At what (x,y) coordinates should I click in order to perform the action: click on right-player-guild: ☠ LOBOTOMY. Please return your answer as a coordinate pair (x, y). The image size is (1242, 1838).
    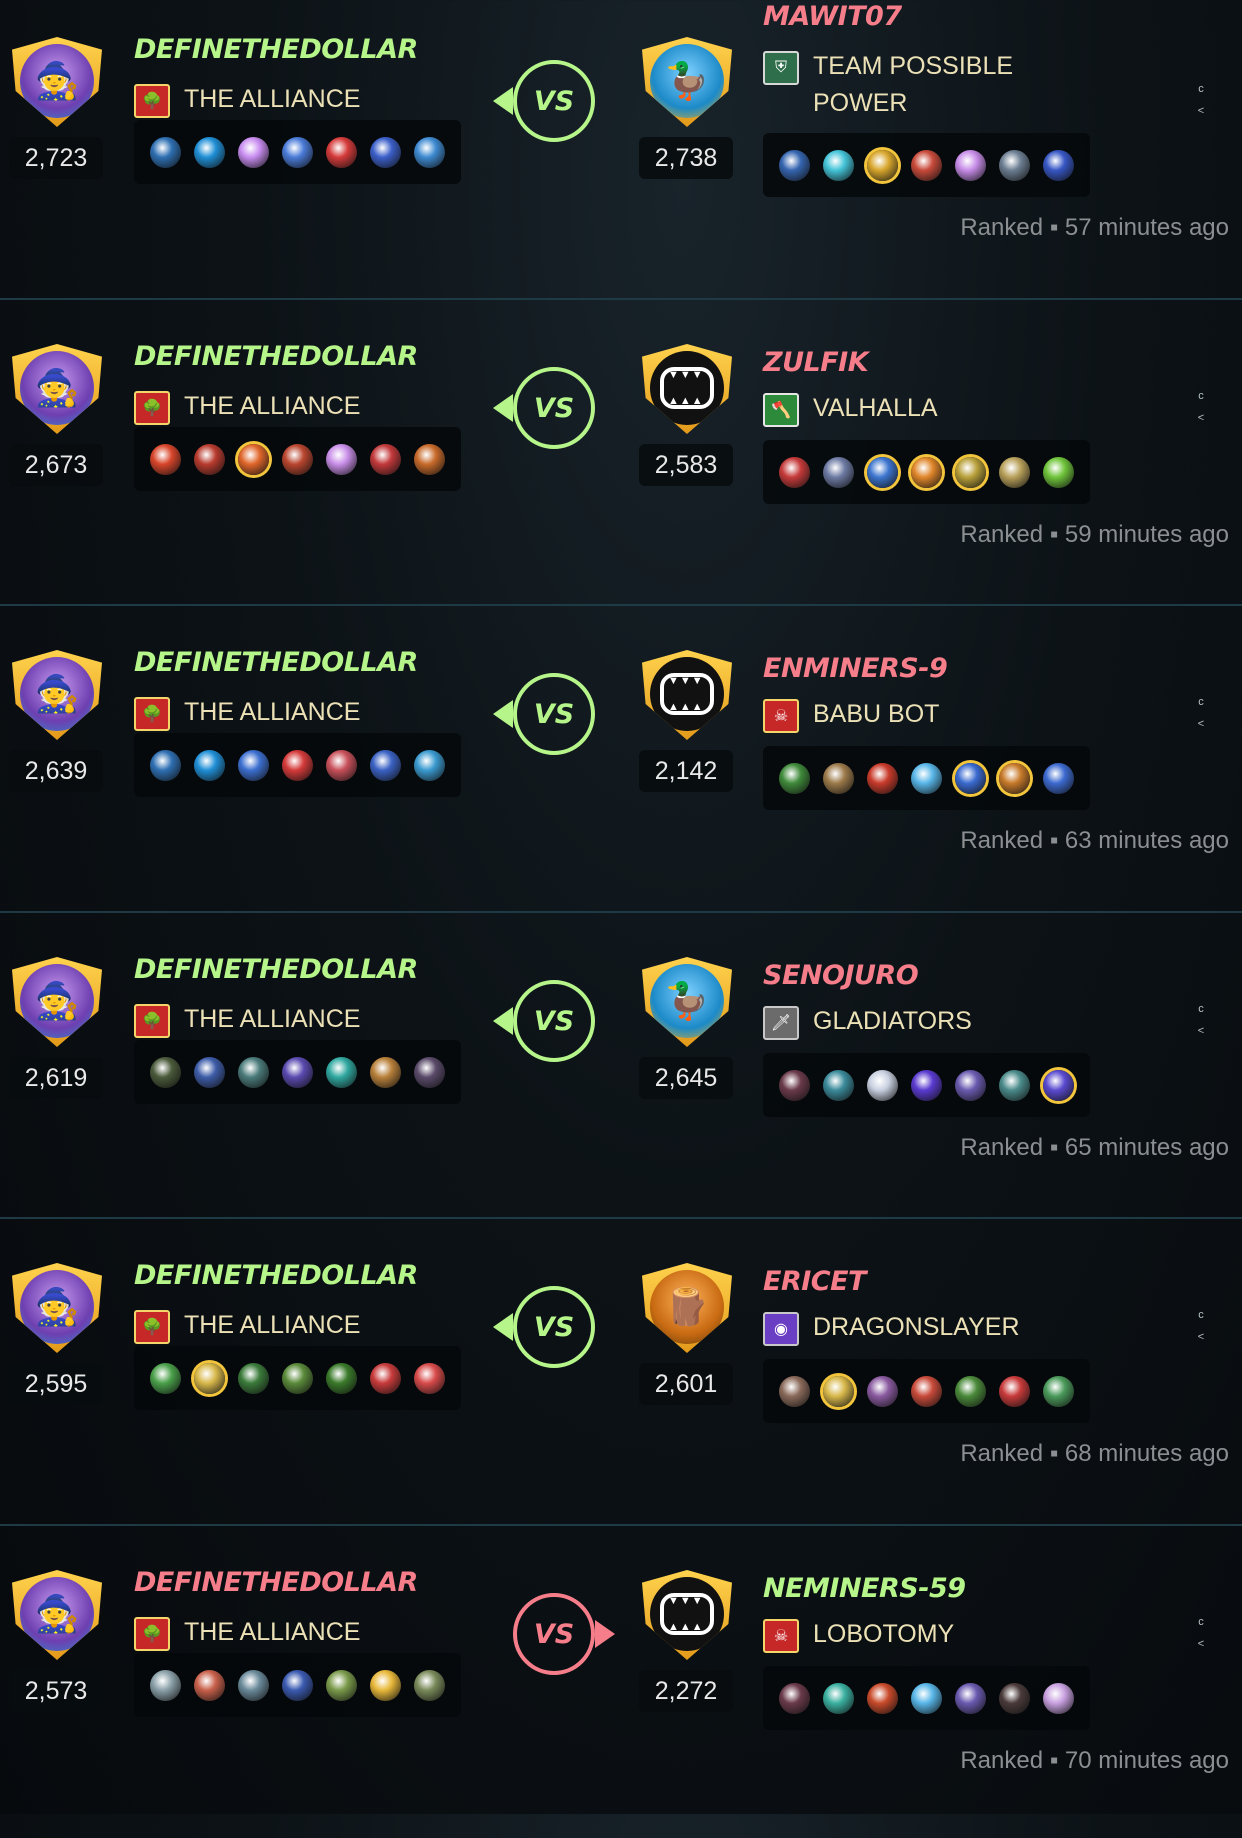
    Looking at the image, I should click on (858, 1634).